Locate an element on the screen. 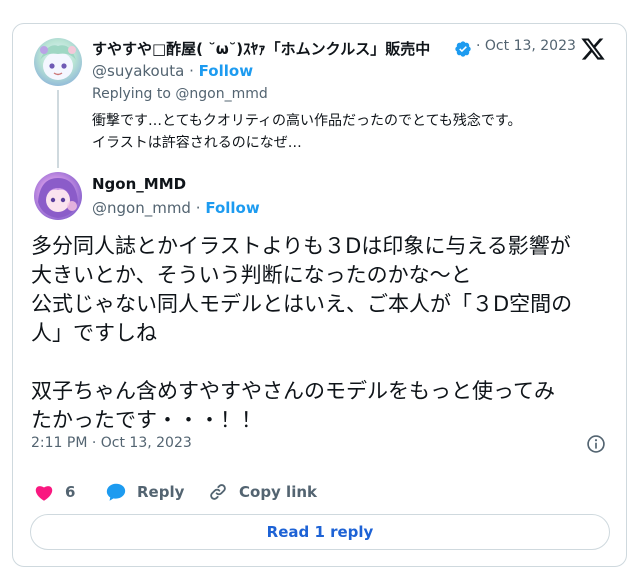  follow-button-quoted: Follow is located at coordinates (226, 71).